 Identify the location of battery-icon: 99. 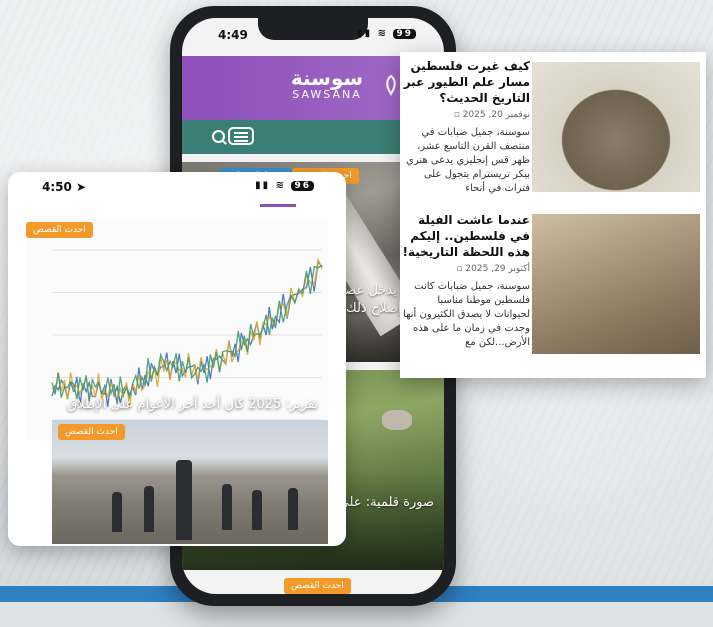
(404, 34).